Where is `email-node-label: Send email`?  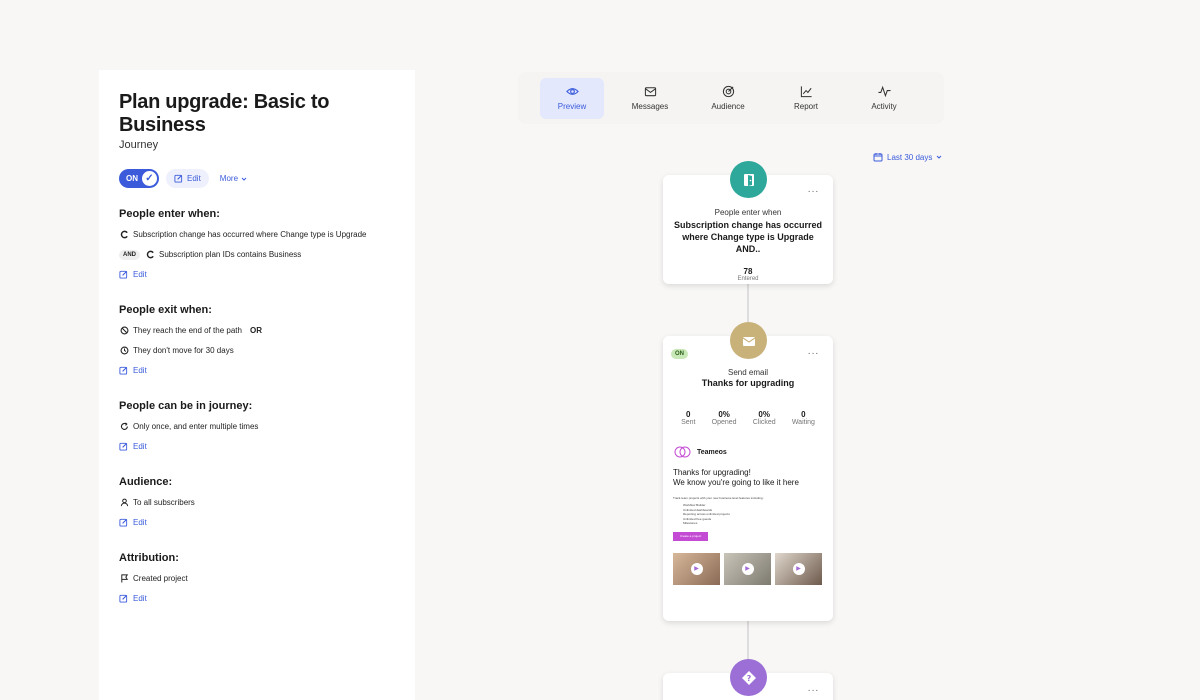 email-node-label: Send email is located at coordinates (748, 372).